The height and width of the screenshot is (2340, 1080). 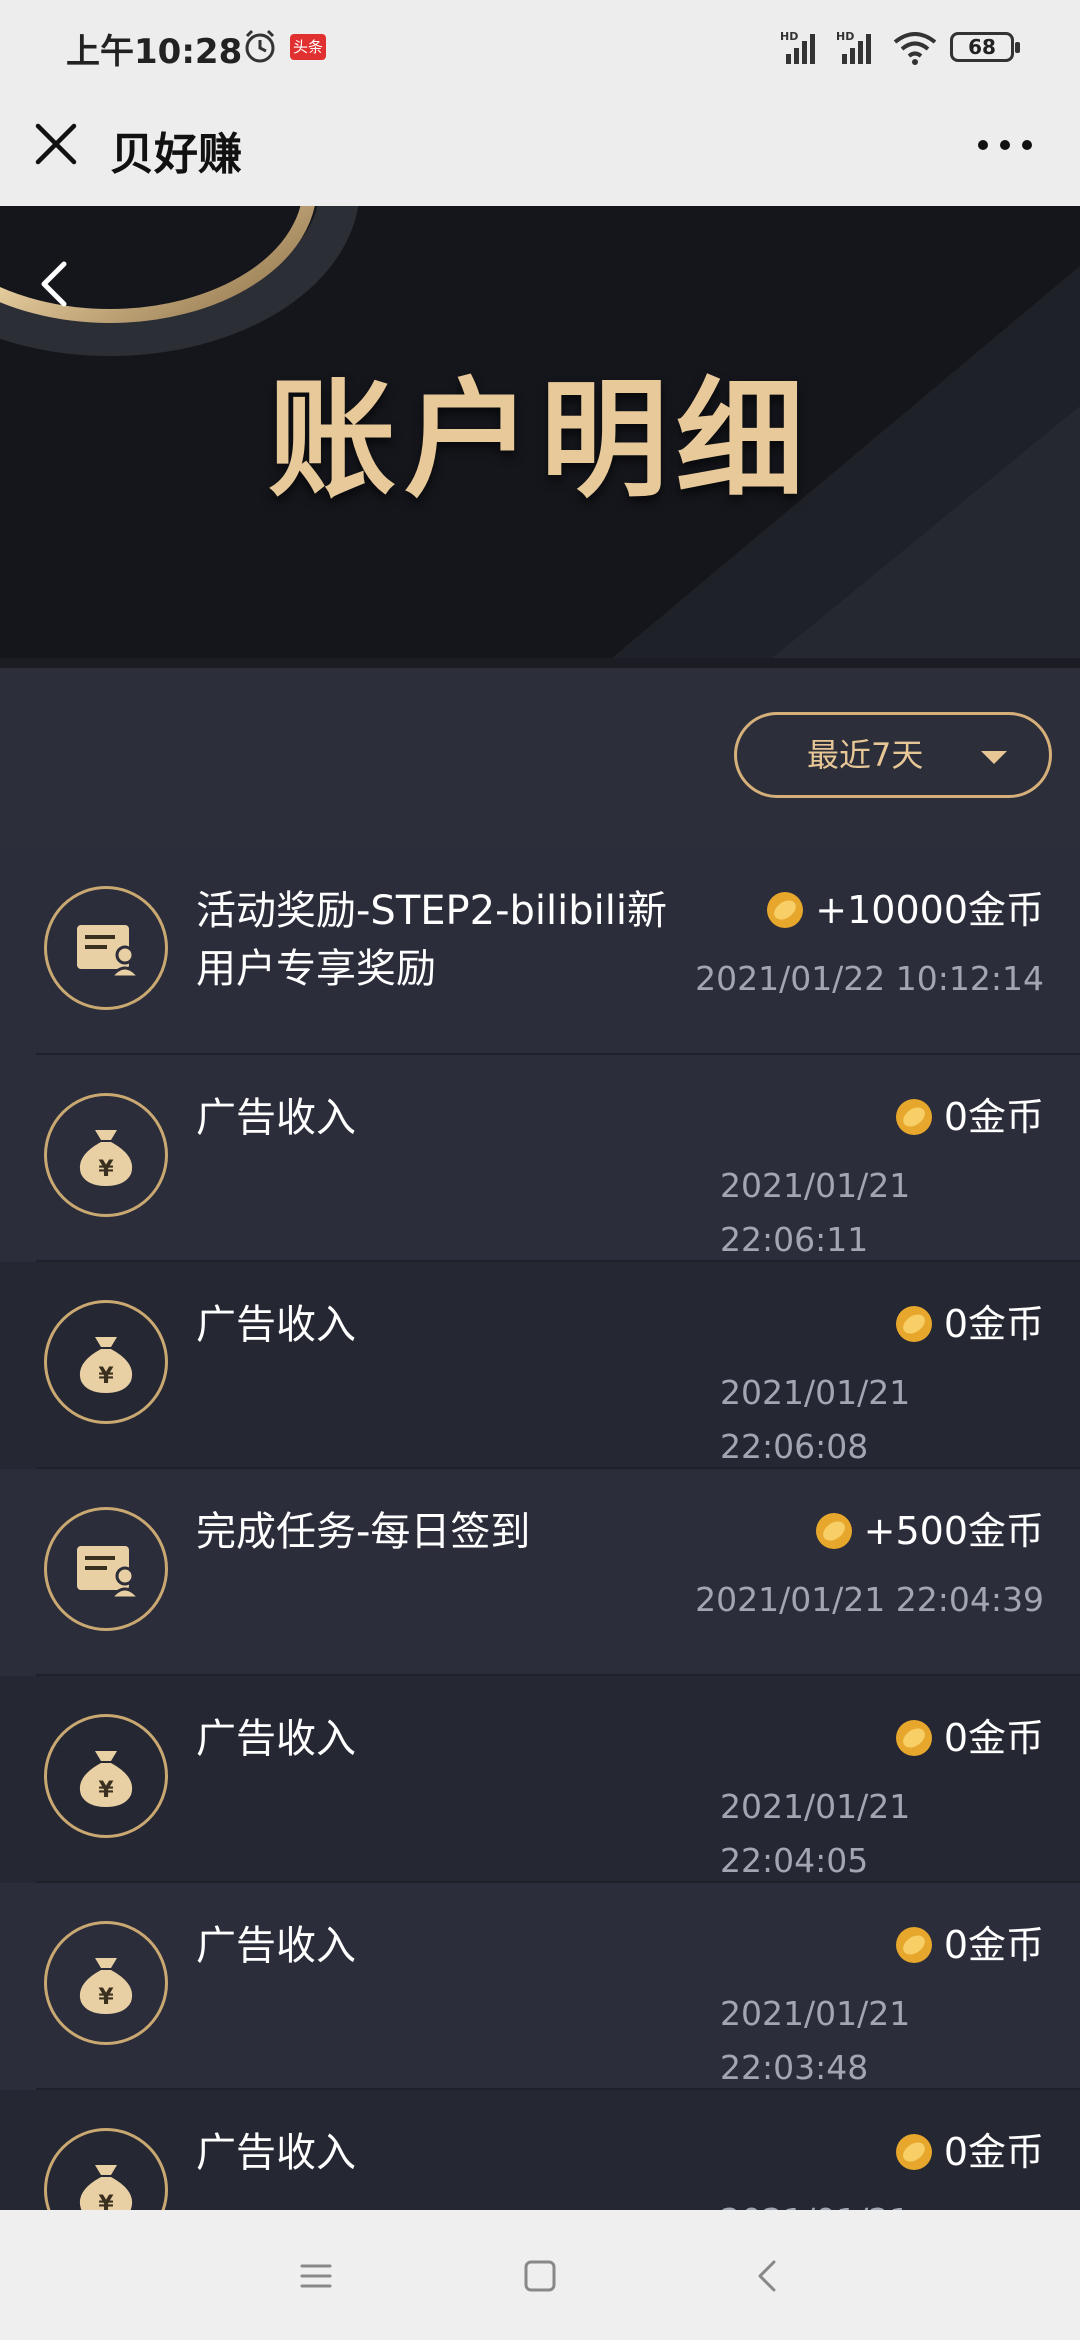 What do you see at coordinates (540, 758) in the screenshot?
I see `filter-bar: 最近7天` at bounding box center [540, 758].